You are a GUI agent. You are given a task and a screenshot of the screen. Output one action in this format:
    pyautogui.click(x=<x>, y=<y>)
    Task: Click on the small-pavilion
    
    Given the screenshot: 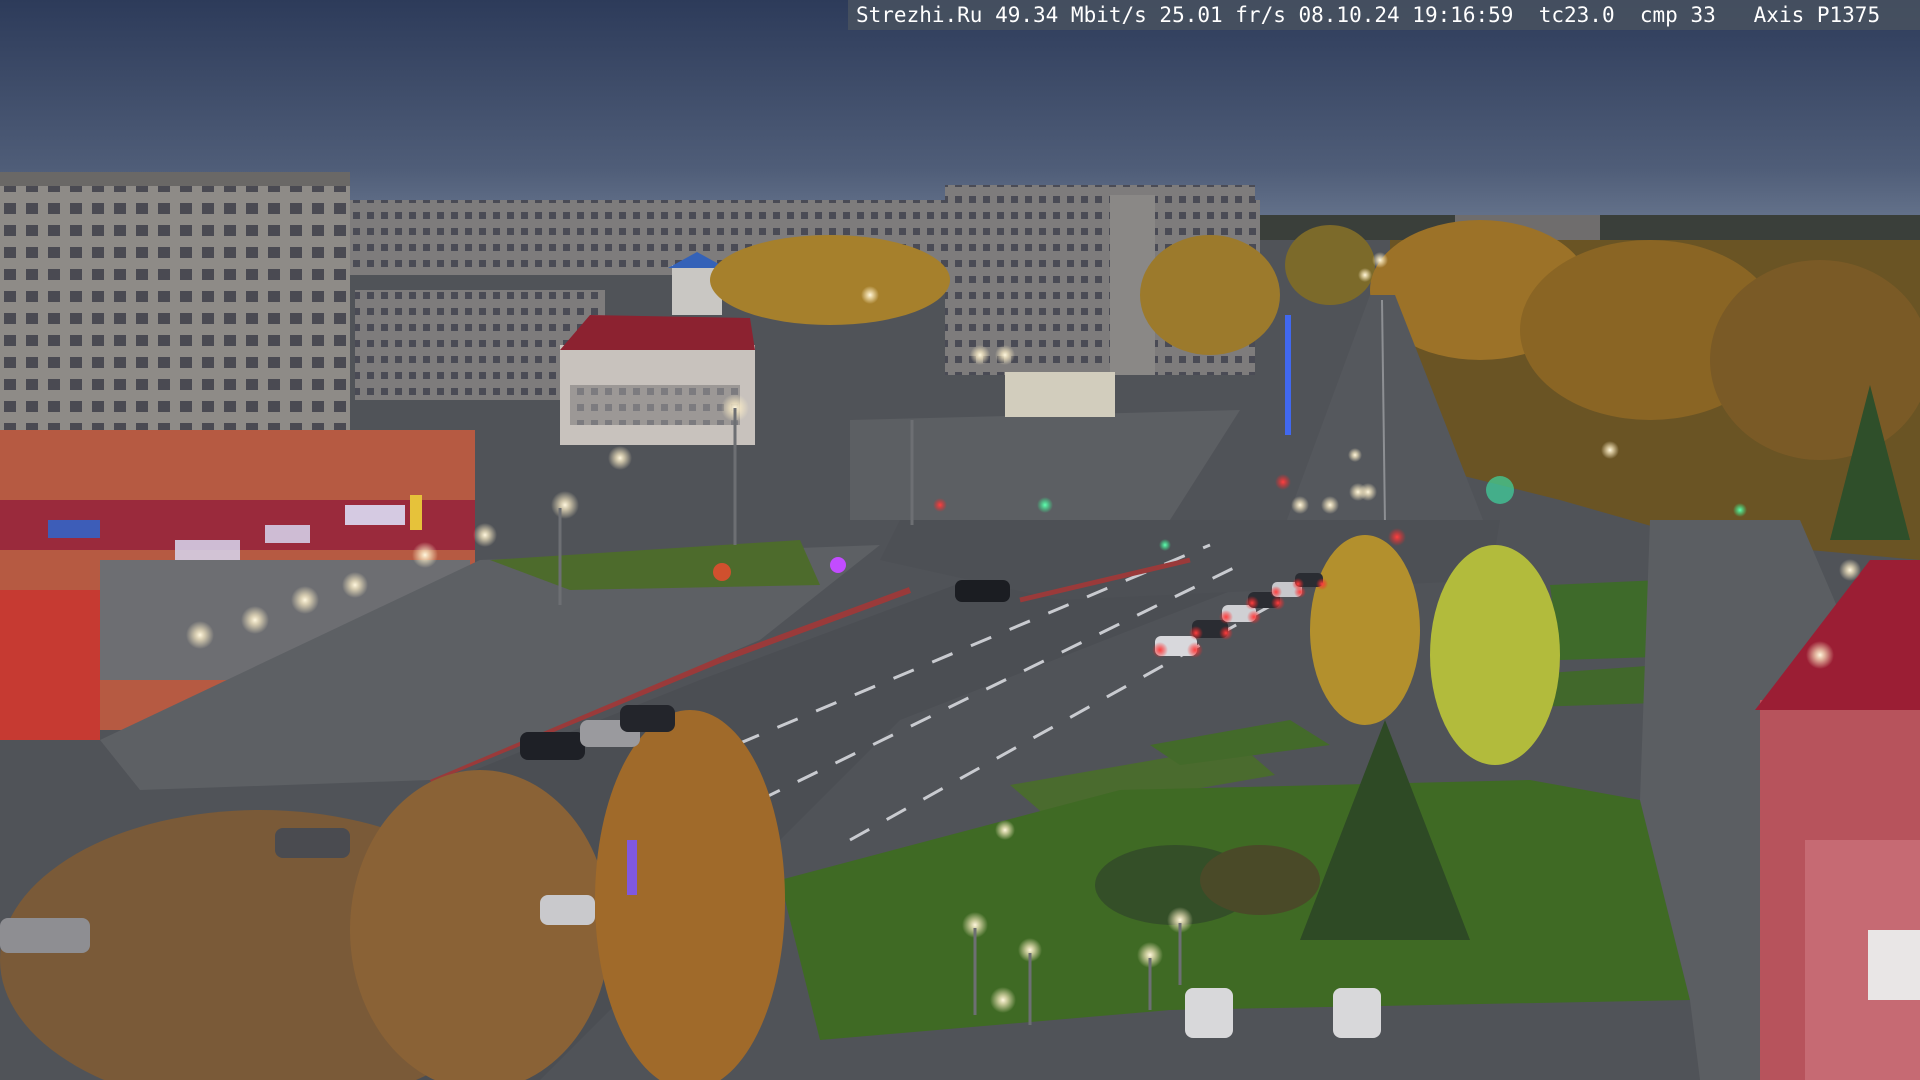 What is the action you would take?
    pyautogui.click(x=1060, y=394)
    